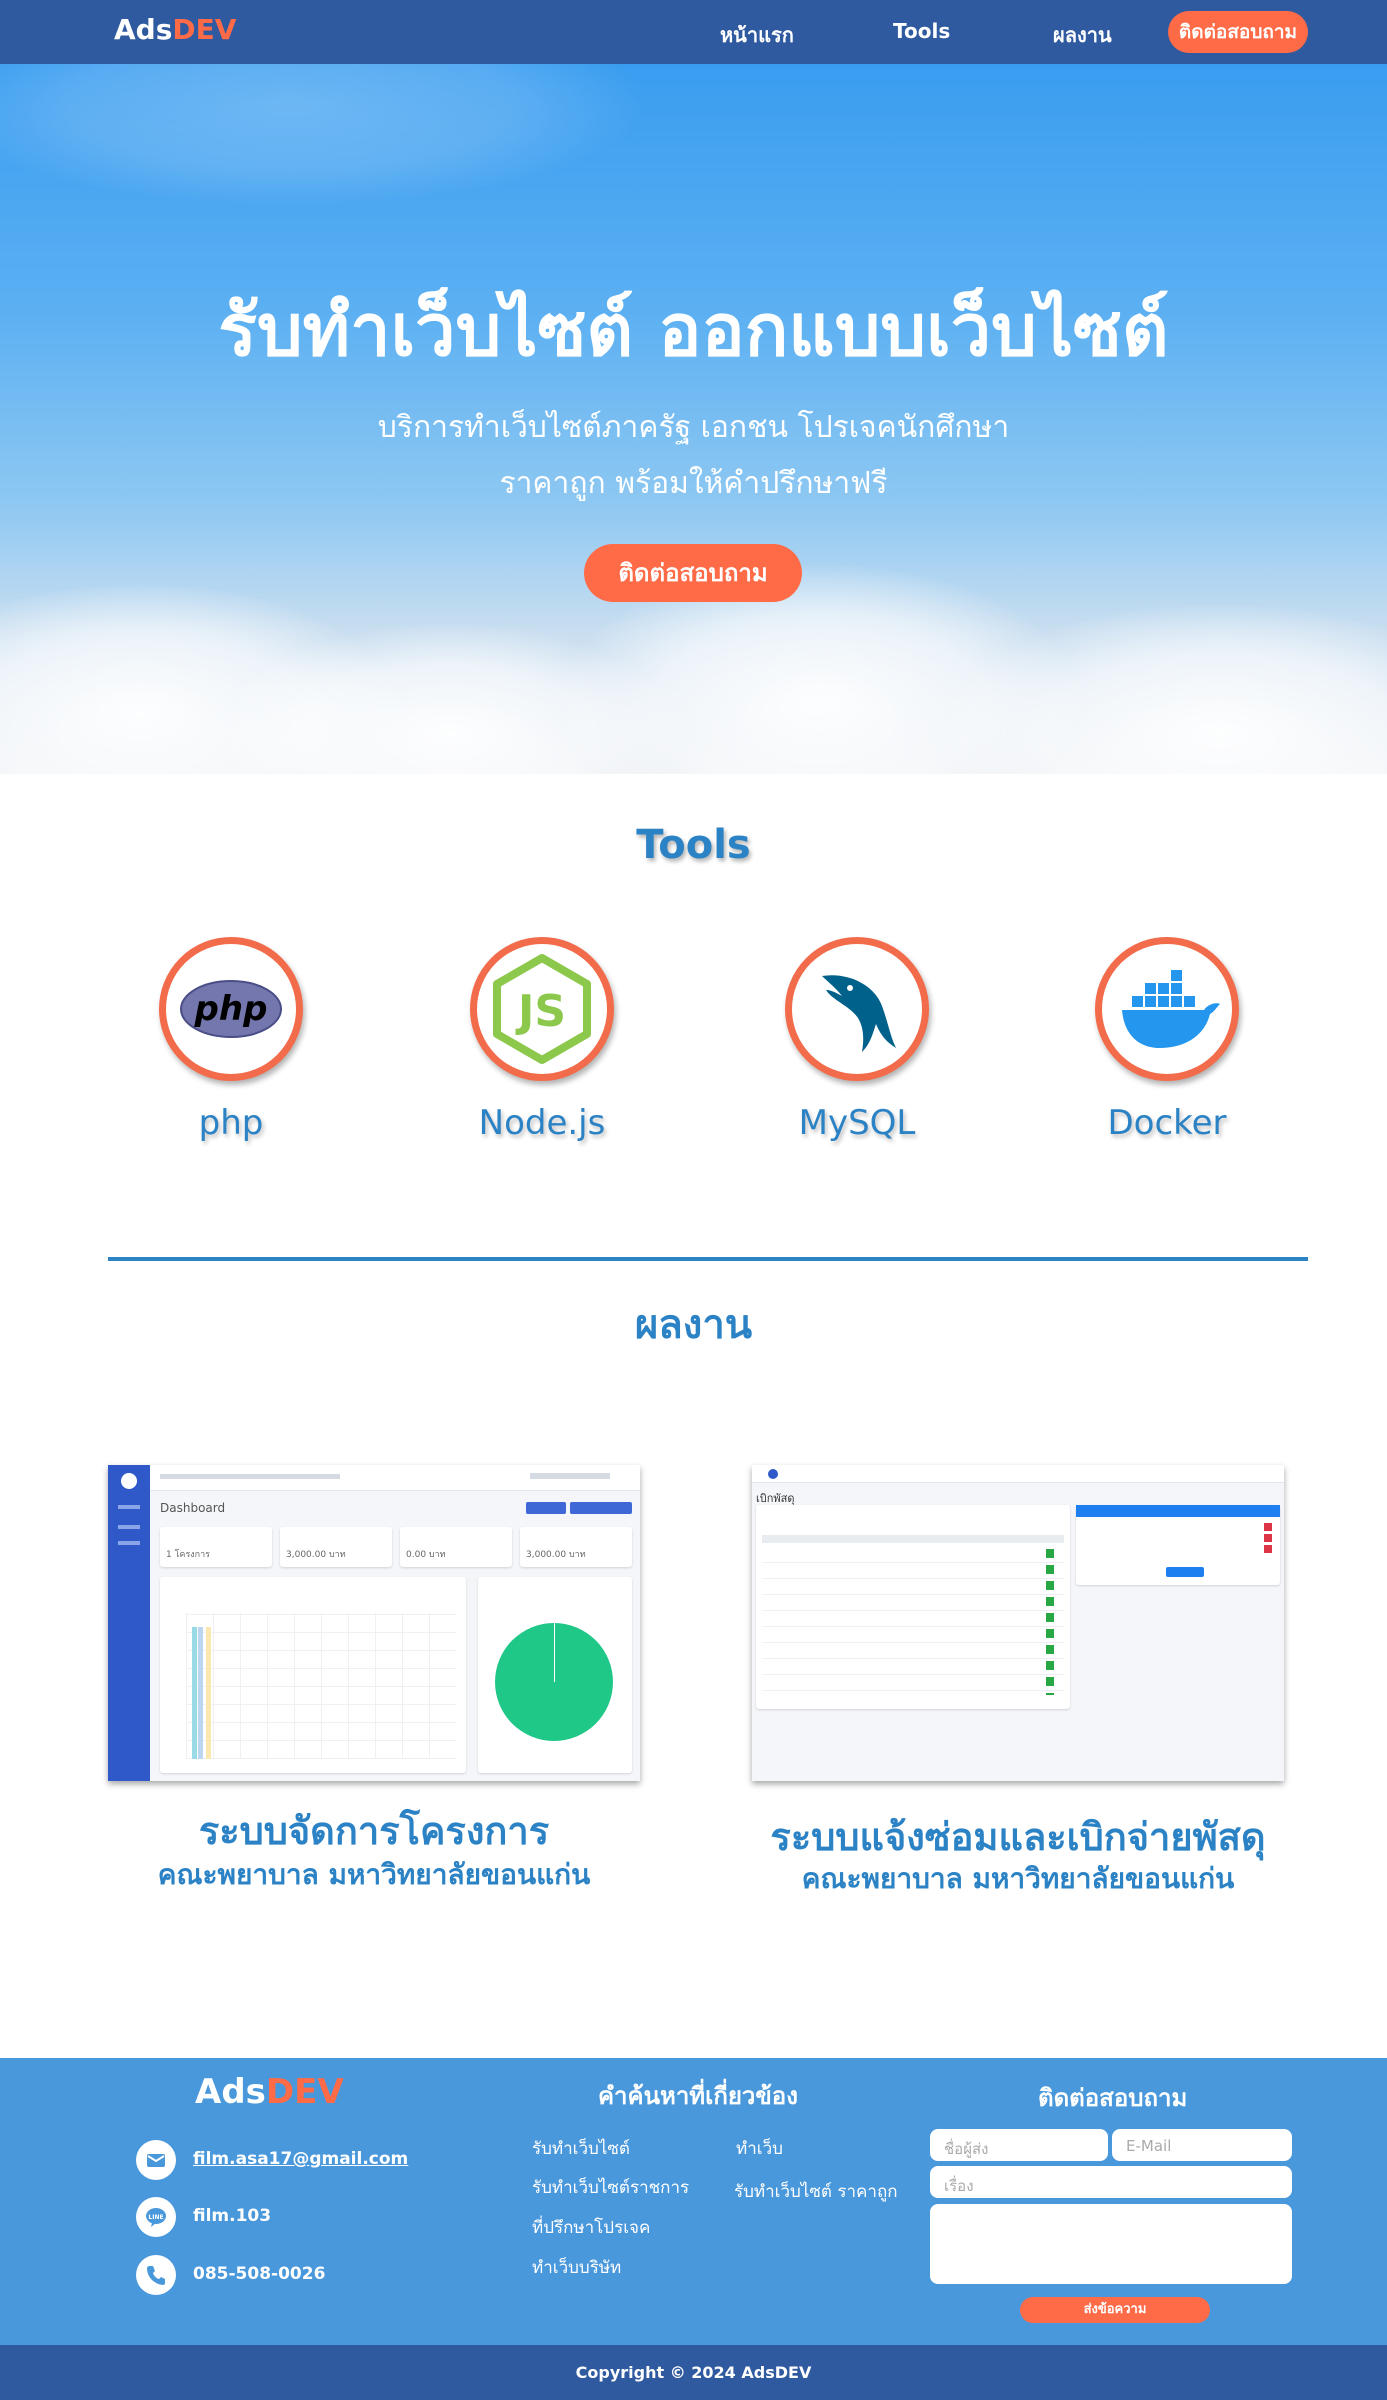  What do you see at coordinates (759, 2148) in the screenshot?
I see `keyword-link: ทำเว็บ` at bounding box center [759, 2148].